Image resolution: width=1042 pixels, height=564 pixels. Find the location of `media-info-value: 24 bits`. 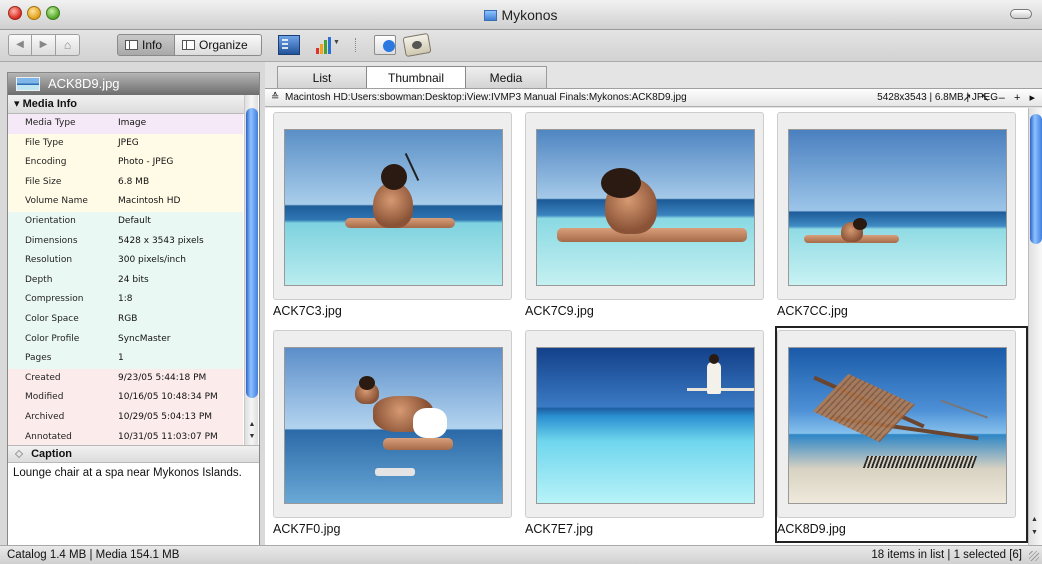

media-info-value: 24 bits is located at coordinates (178, 281).